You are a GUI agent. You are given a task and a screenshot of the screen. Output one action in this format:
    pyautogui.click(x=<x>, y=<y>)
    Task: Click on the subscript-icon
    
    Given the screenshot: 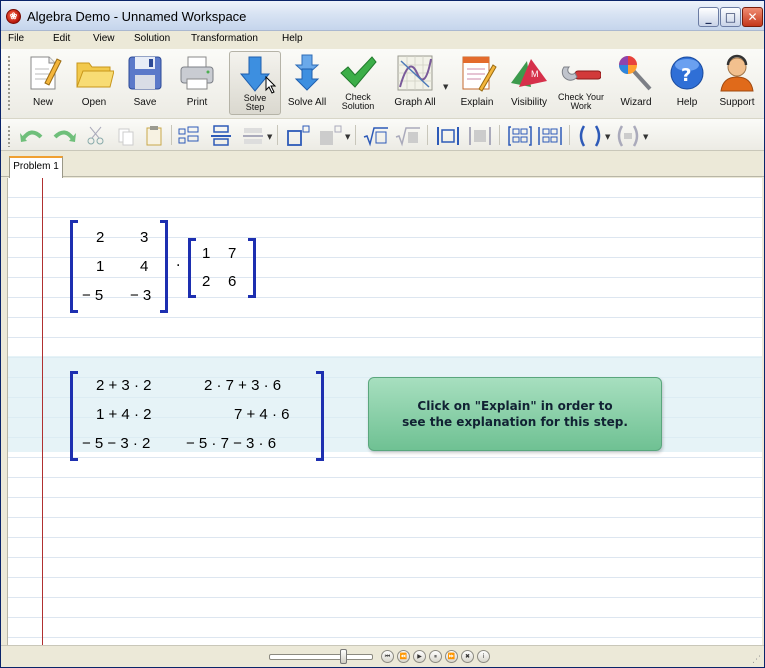 What is the action you would take?
    pyautogui.click(x=330, y=136)
    